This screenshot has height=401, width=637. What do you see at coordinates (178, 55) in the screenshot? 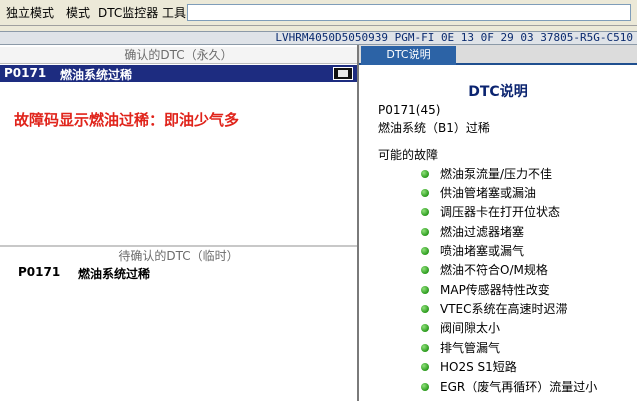
I see `confirmed-dtc-title: 确认的DTC（永久）` at bounding box center [178, 55].